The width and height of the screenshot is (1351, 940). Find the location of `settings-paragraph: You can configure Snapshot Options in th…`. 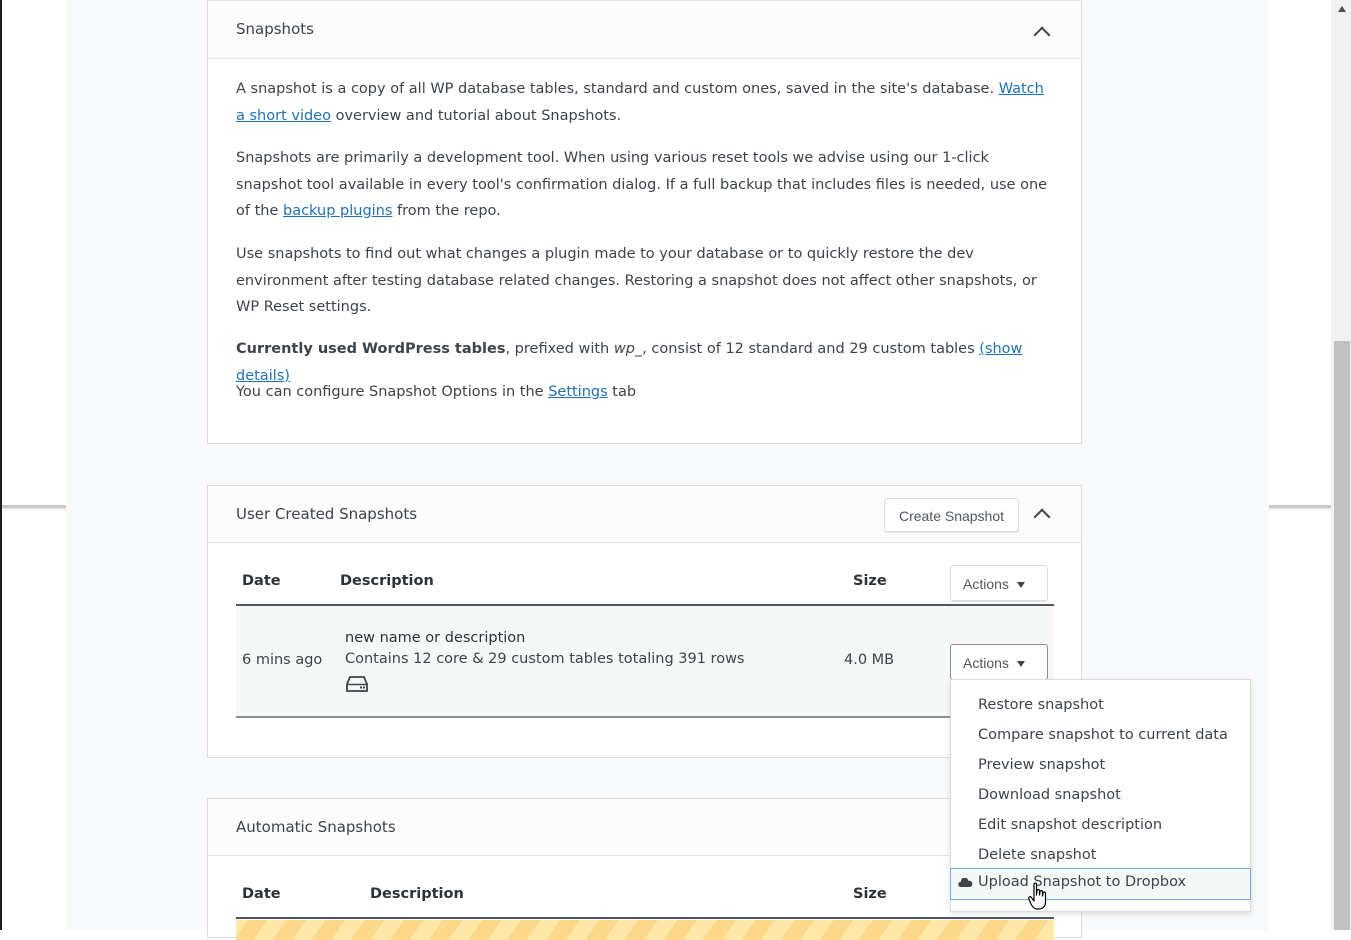

settings-paragraph: You can configure Snapshot Options in th… is located at coordinates (436, 392).